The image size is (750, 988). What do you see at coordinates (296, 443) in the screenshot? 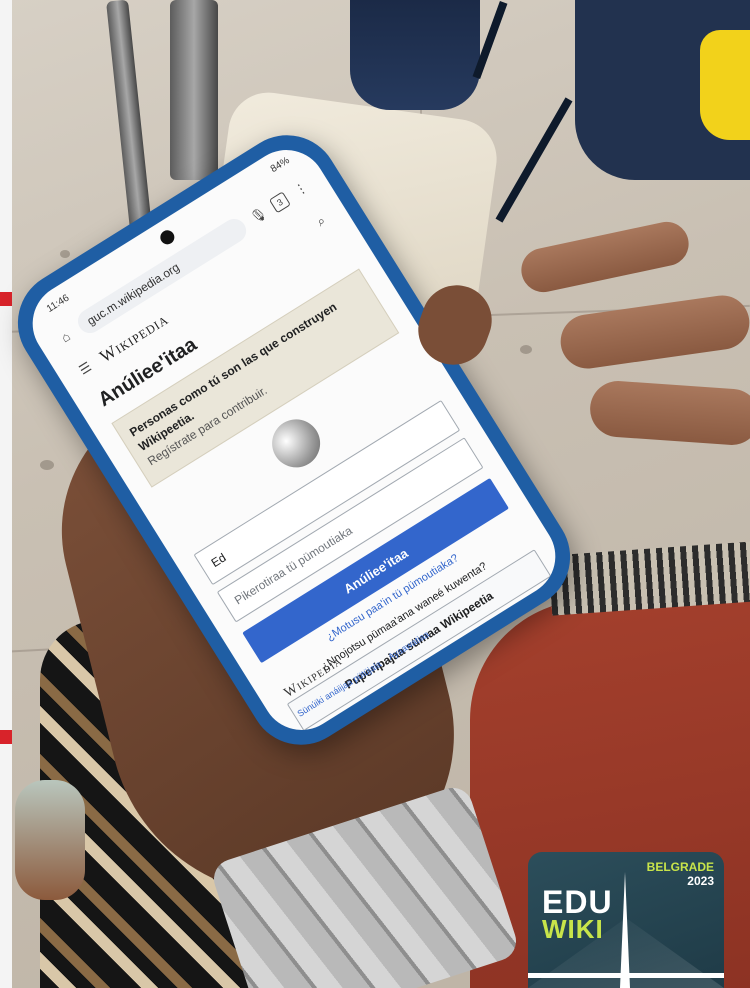
I see `wikipedia-globe-logo` at bounding box center [296, 443].